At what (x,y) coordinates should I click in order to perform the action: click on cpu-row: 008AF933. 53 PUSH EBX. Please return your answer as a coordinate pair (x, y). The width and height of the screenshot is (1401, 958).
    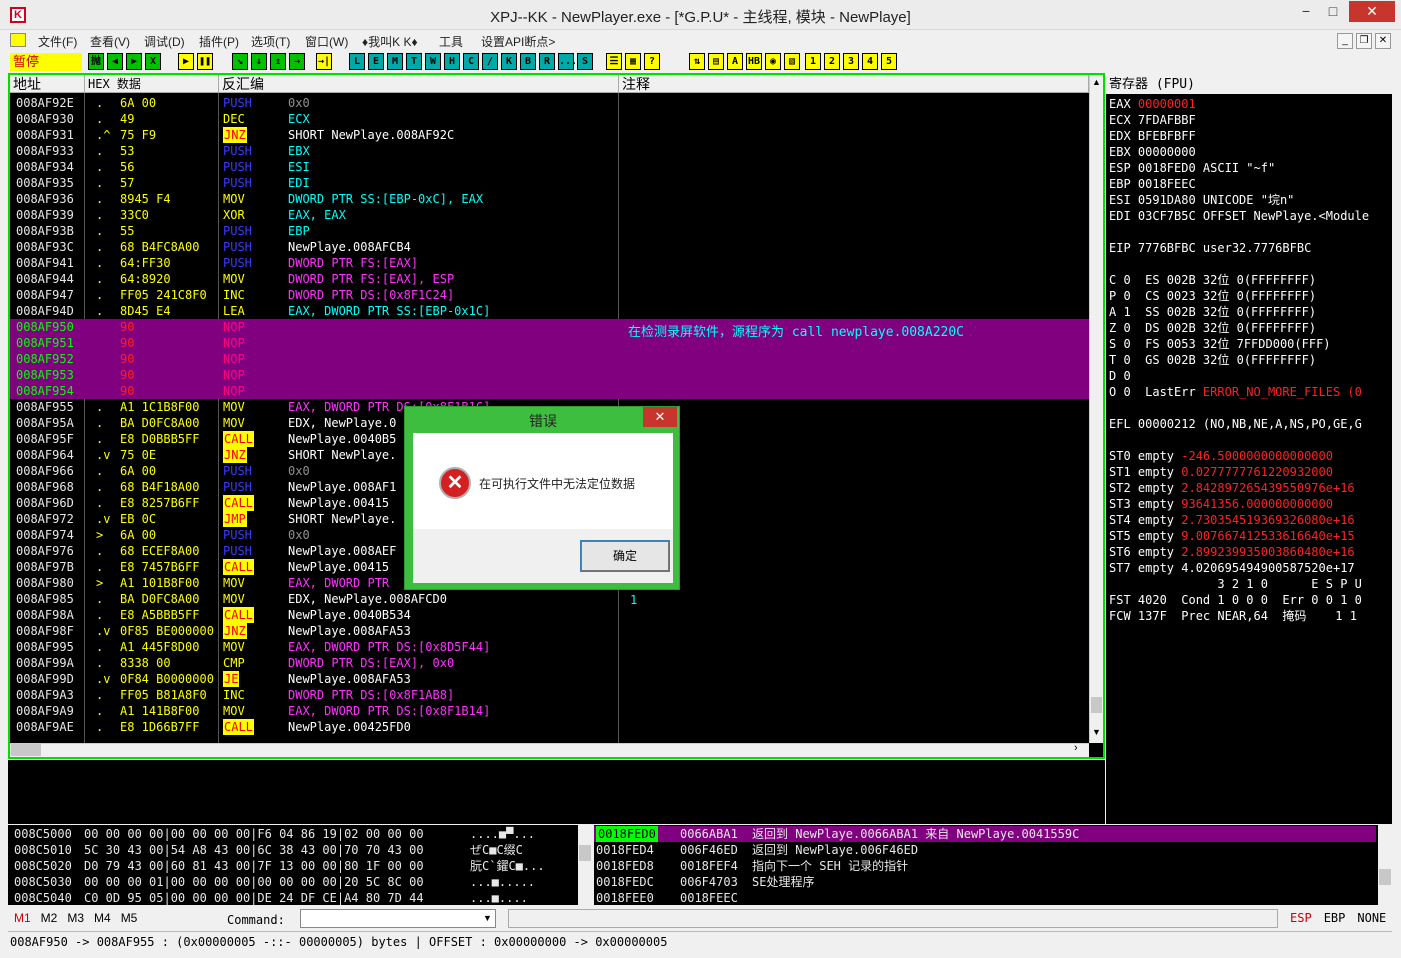
    Looking at the image, I should click on (549, 151).